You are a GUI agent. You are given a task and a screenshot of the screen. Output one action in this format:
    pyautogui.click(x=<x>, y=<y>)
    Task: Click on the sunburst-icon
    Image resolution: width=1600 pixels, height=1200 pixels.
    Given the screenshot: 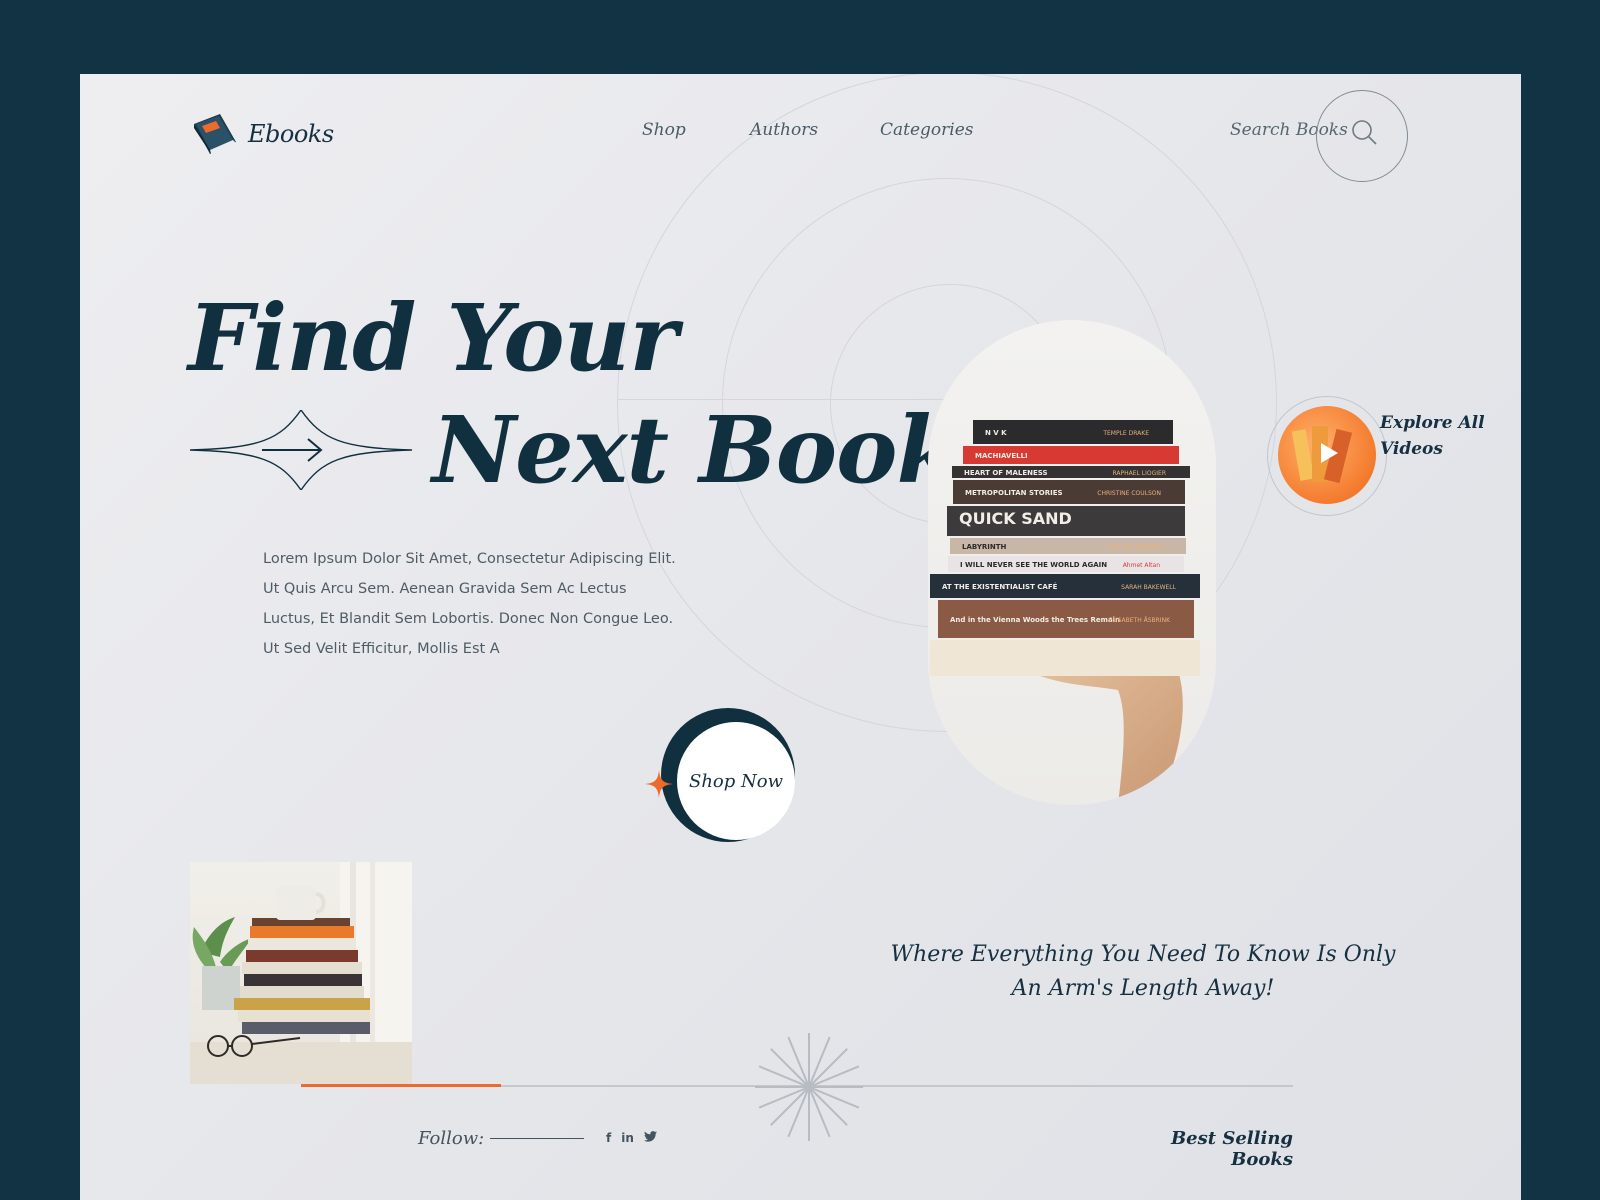 What is the action you would take?
    pyautogui.click(x=809, y=1087)
    